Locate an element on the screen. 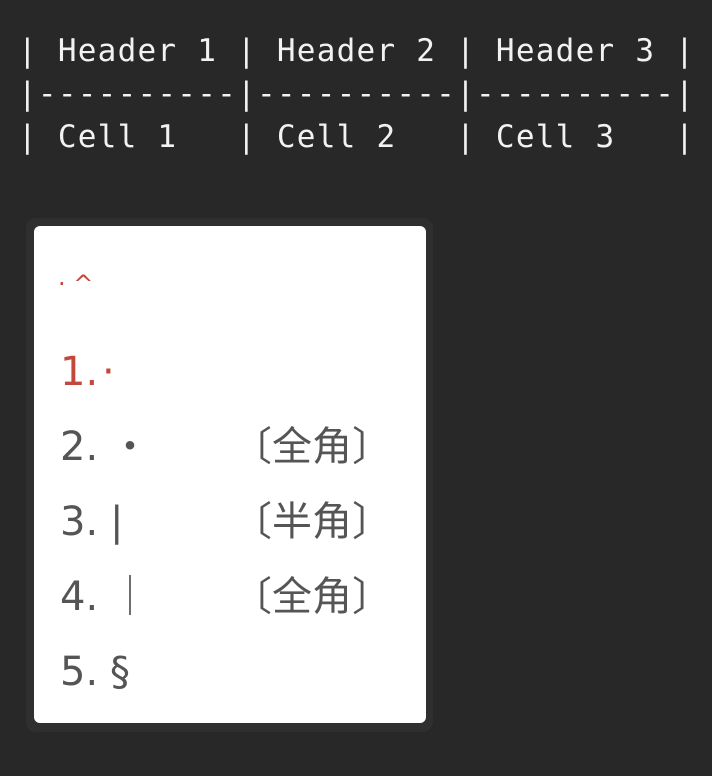 The height and width of the screenshot is (776, 712). candidate-symbol: | is located at coordinates (117, 522).